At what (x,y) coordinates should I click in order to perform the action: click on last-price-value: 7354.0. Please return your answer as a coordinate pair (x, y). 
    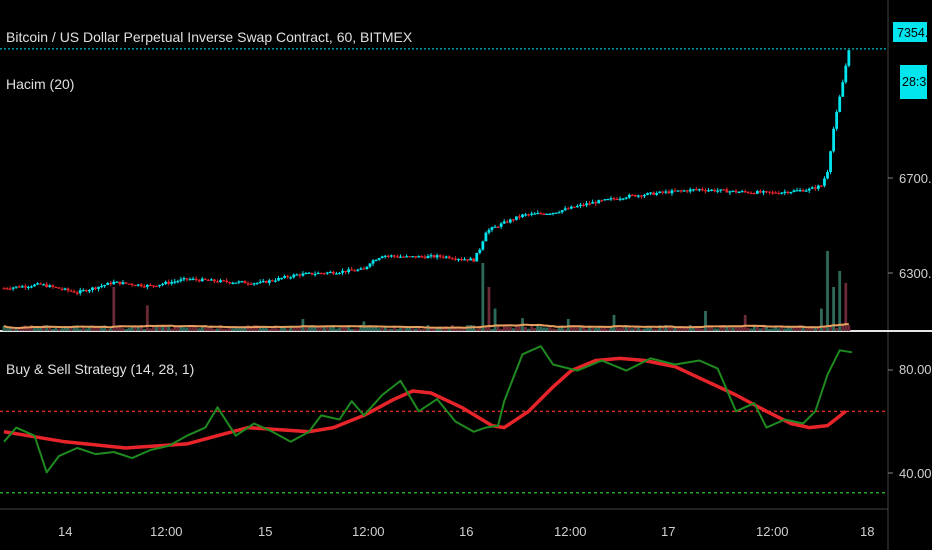
    Looking at the image, I should click on (914, 33).